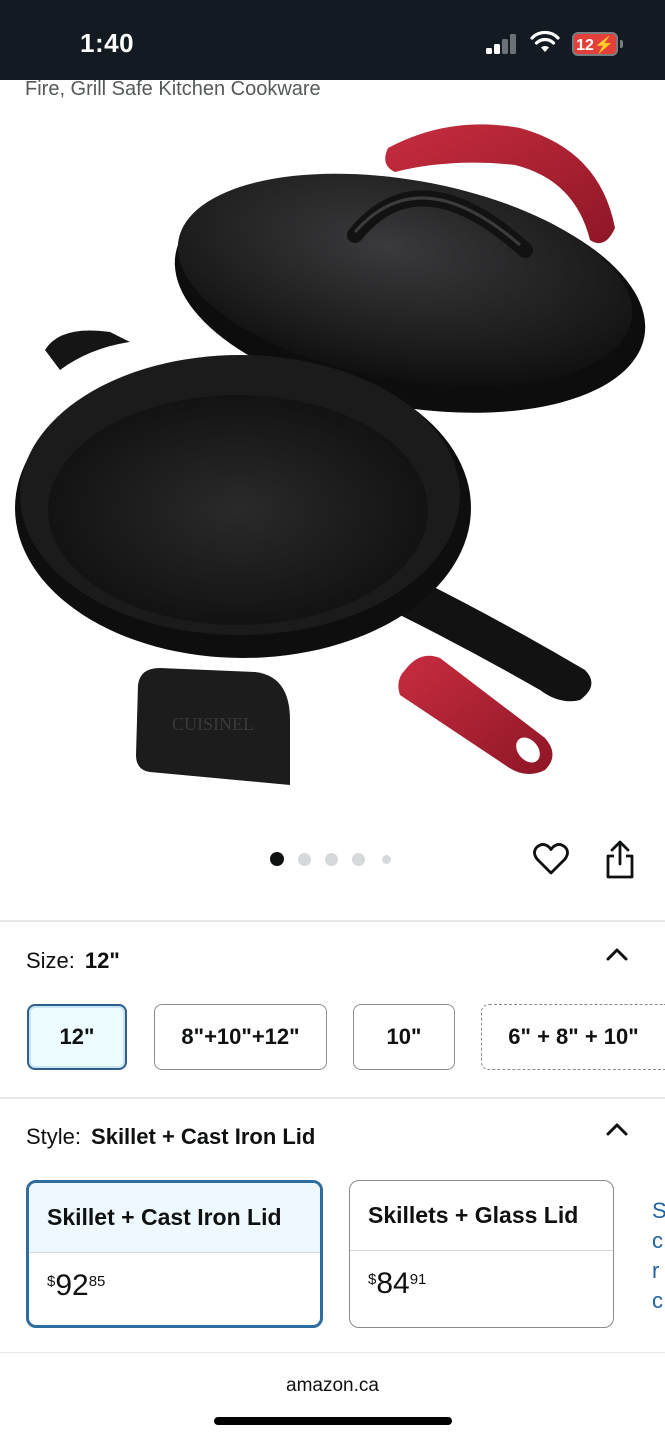 The height and width of the screenshot is (1440, 665). I want to click on cellular-signal-icon, so click(503, 44).